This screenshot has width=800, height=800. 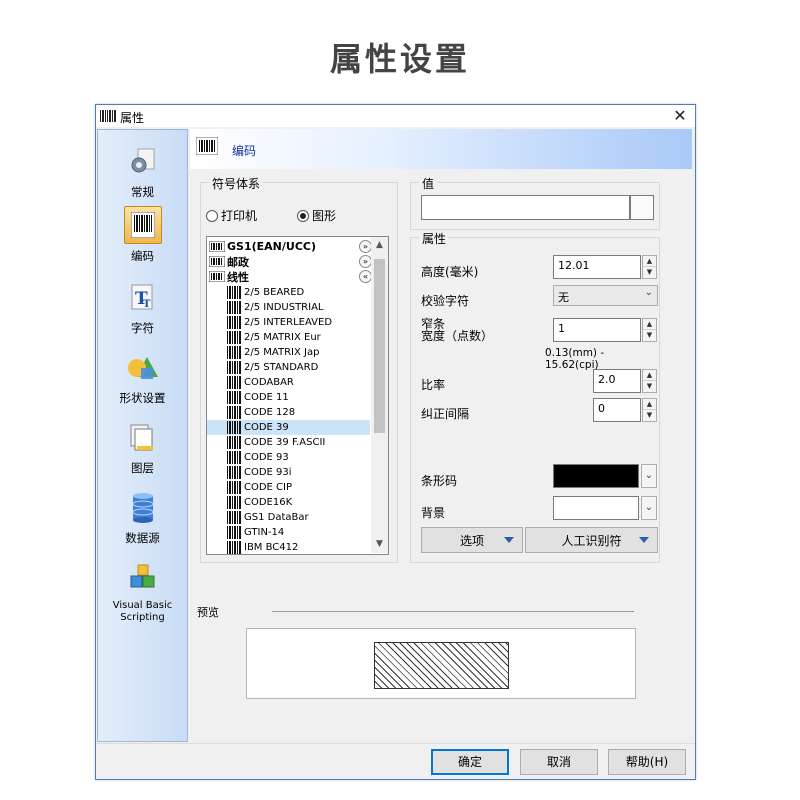 I want to click on title-bar: 属性 ✕, so click(x=395, y=116).